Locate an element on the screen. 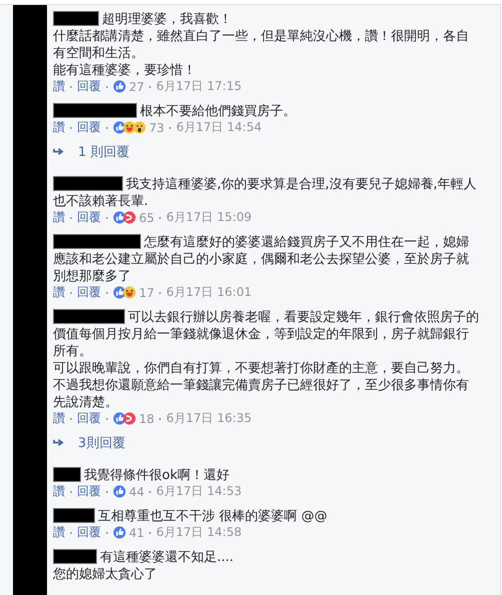 This screenshot has width=502, height=595. reaction-count: 65 is located at coordinates (146, 217).